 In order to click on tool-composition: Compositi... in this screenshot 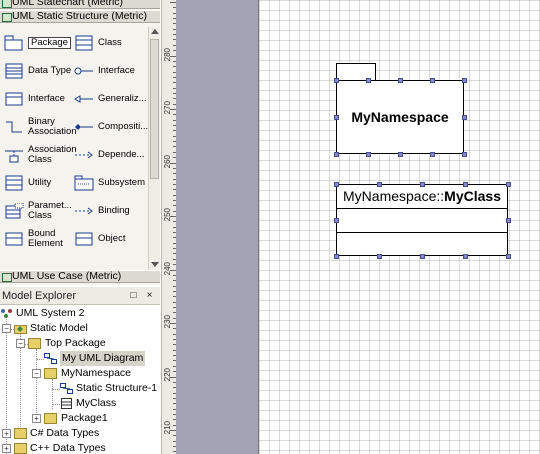, I will do `click(111, 127)`.